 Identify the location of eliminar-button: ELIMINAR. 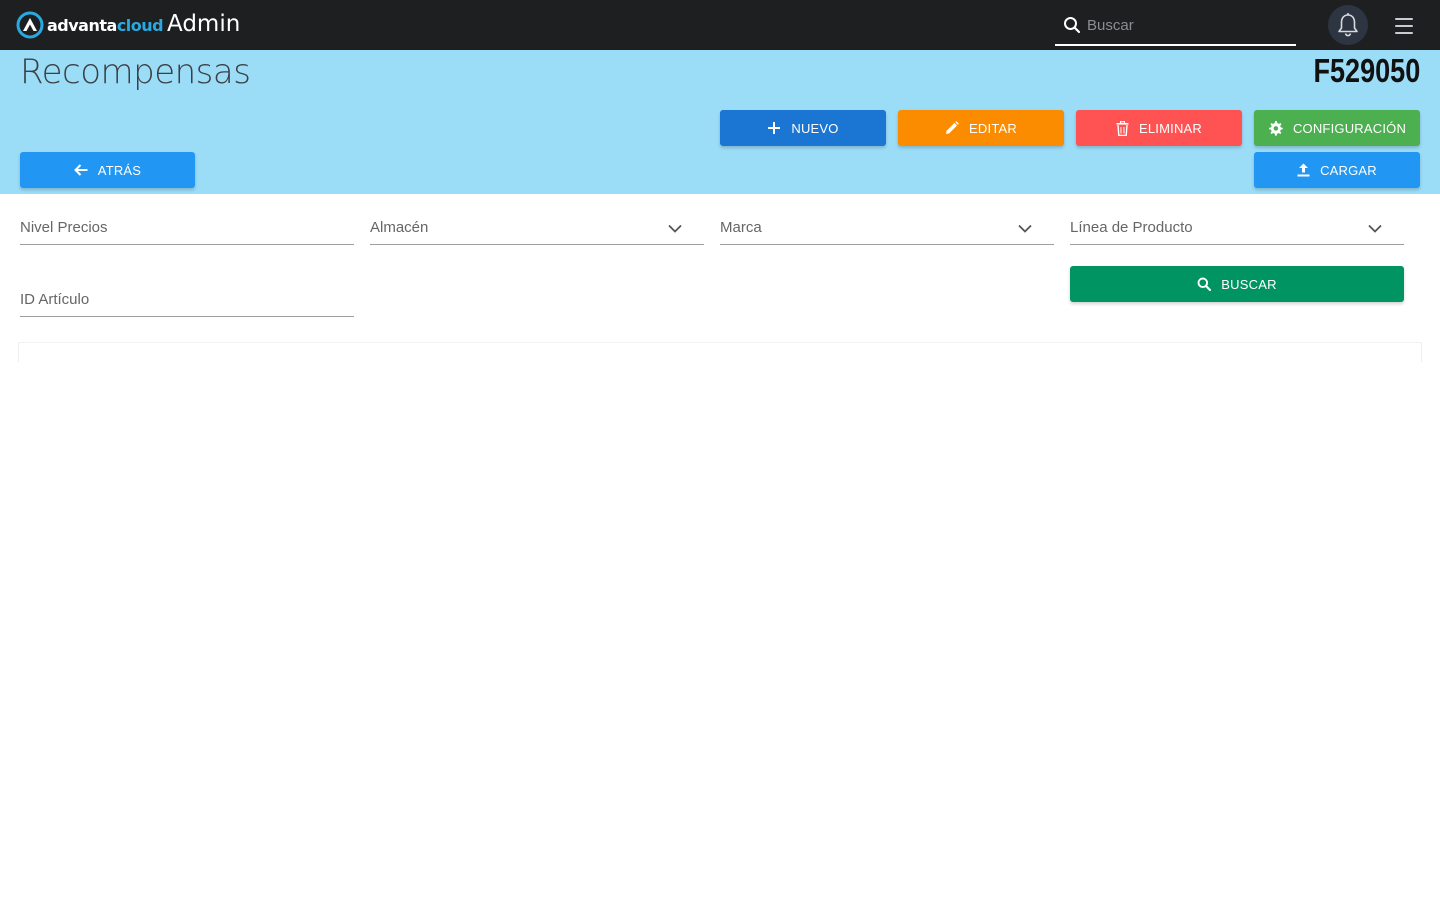
(1159, 128).